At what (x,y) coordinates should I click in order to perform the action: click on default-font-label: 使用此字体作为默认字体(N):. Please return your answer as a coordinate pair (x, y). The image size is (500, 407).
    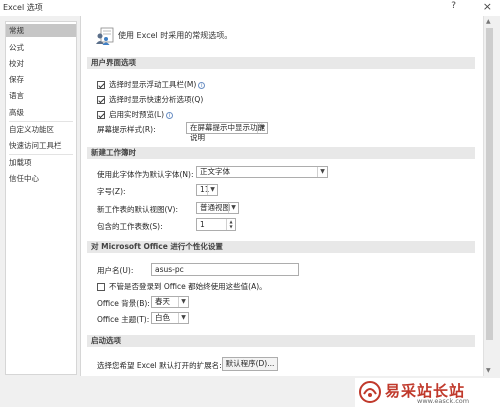
    Looking at the image, I should click on (145, 174).